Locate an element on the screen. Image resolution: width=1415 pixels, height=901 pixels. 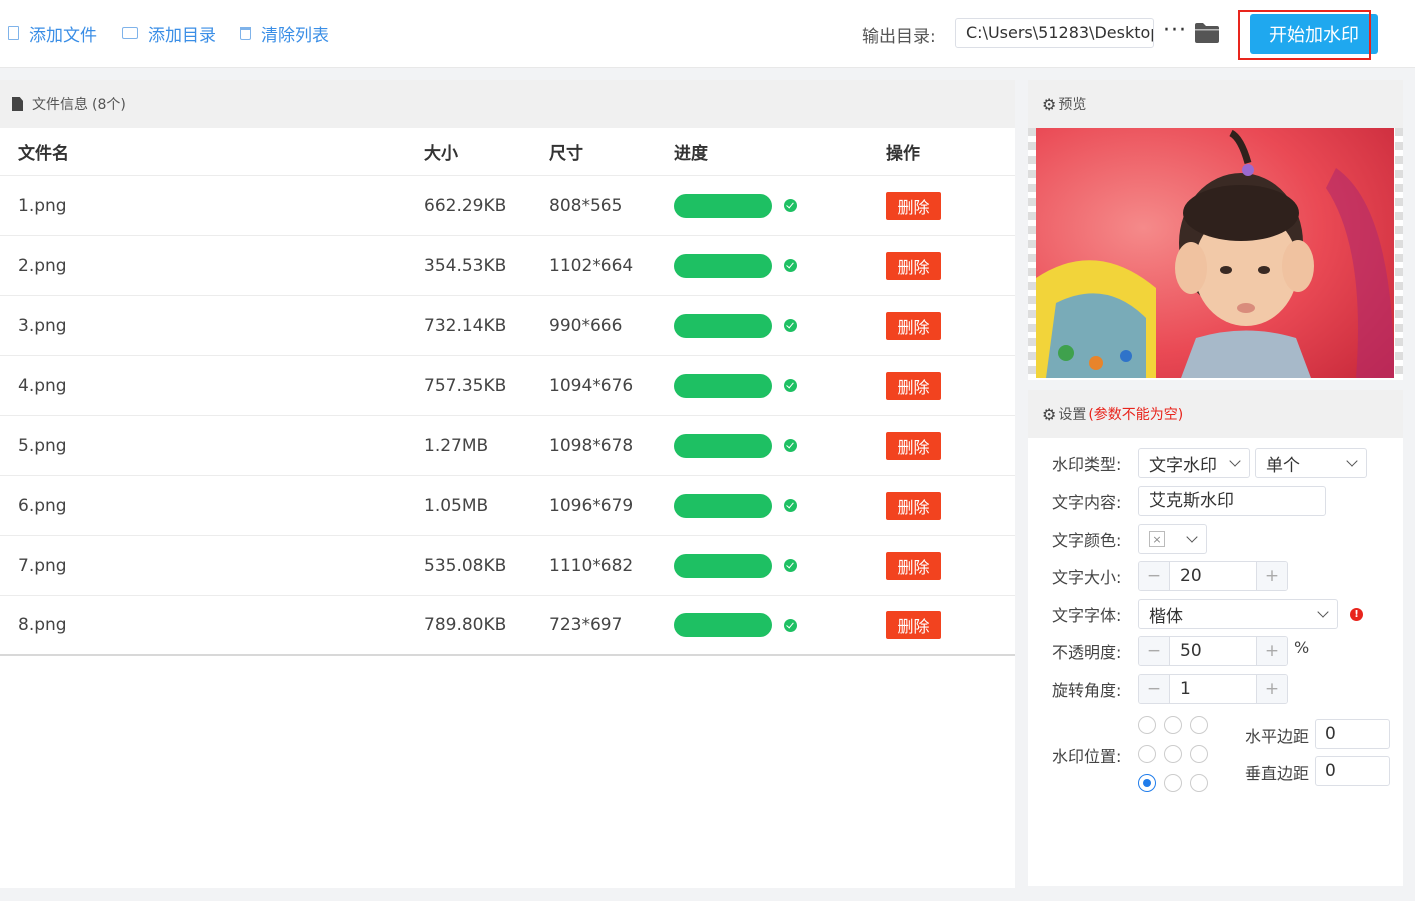
more-options-icon: ··· is located at coordinates (1175, 31).